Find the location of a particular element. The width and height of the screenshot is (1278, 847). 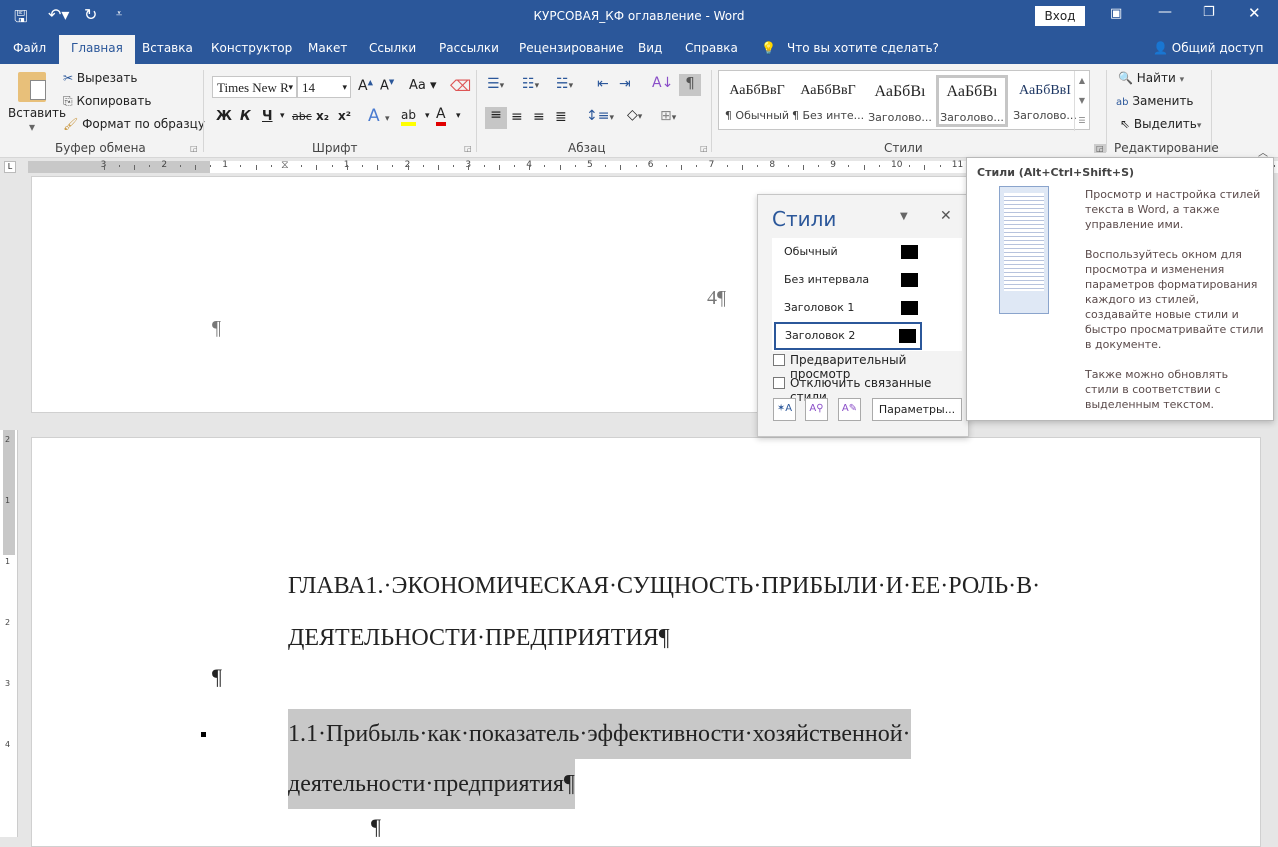

group-label-styles: Стили is located at coordinates (903, 148).